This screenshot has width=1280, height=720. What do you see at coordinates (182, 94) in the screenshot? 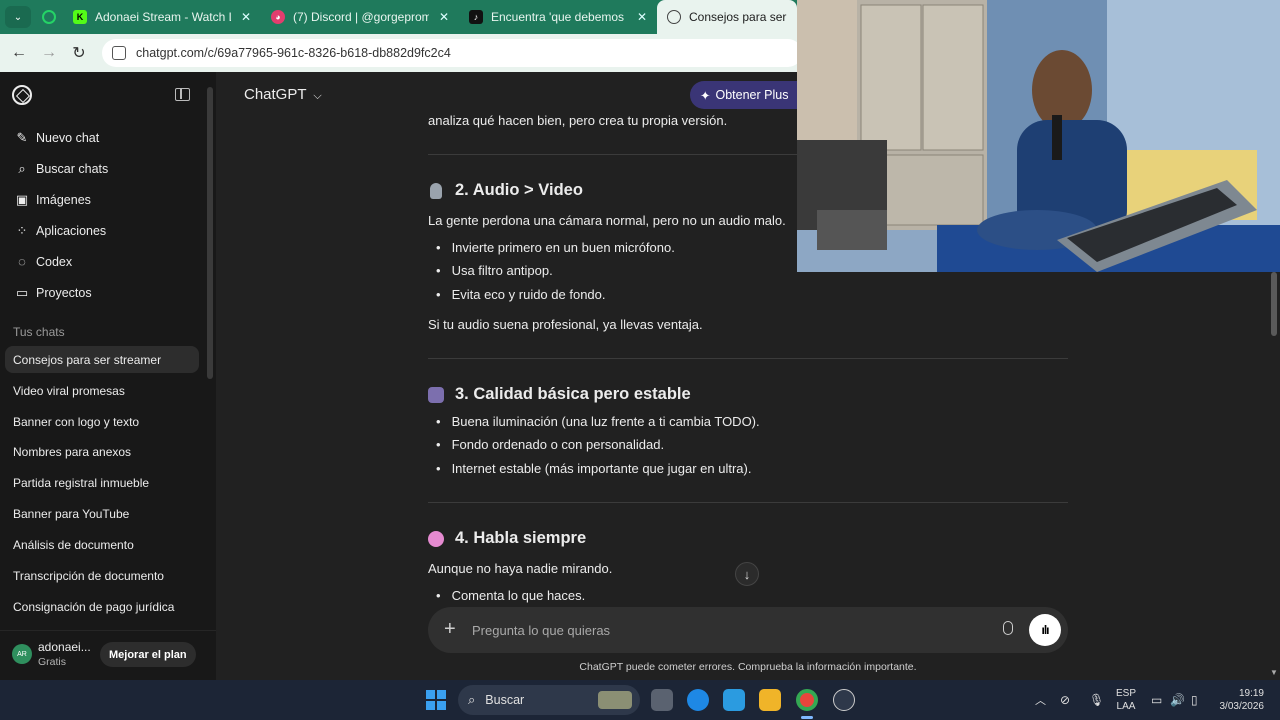
I see `close-sidebar-icon` at bounding box center [182, 94].